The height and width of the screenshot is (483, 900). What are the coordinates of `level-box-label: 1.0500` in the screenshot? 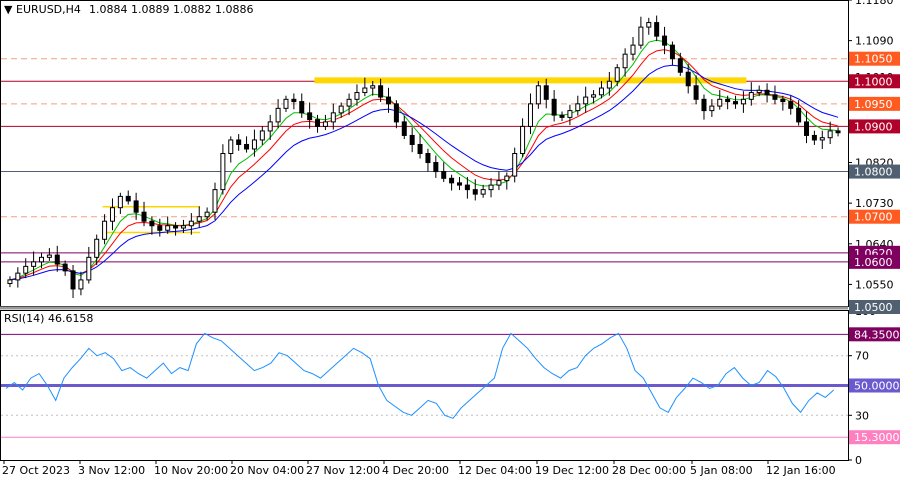 It's located at (873, 307).